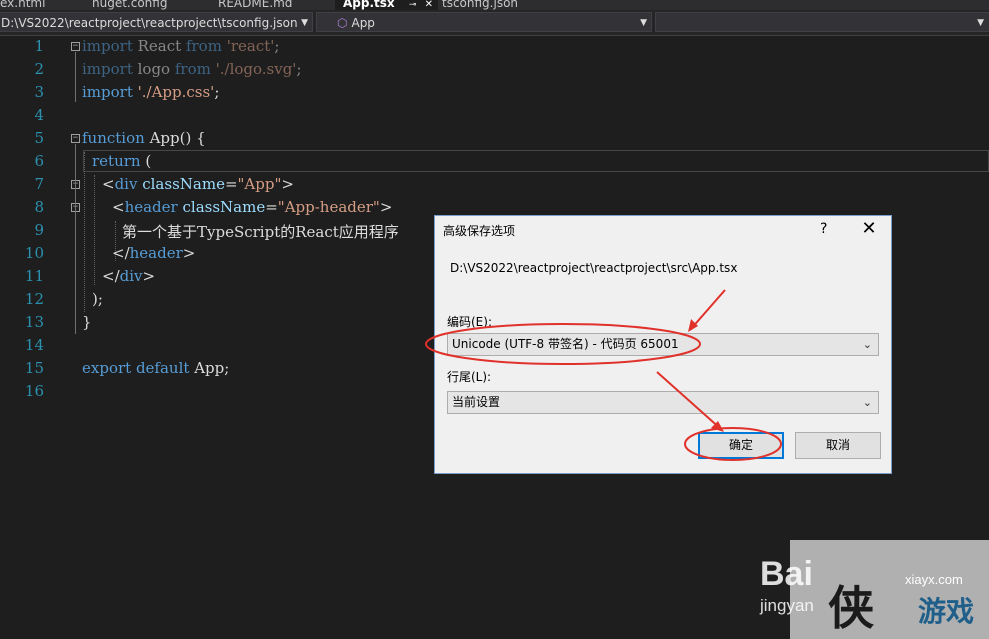 This screenshot has height=639, width=989. What do you see at coordinates (851, 608) in the screenshot?
I see `watermark-logo-mark: 侠` at bounding box center [851, 608].